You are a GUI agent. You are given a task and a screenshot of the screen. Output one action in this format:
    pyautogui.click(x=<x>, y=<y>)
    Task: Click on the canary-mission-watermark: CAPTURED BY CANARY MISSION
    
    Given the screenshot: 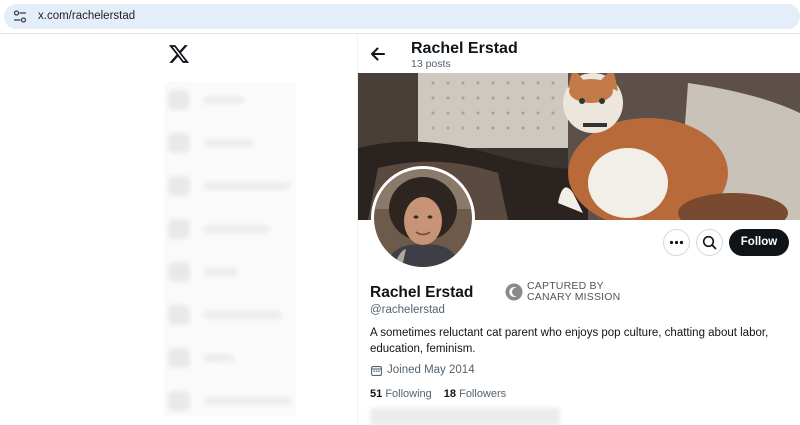 What is the action you would take?
    pyautogui.click(x=573, y=292)
    